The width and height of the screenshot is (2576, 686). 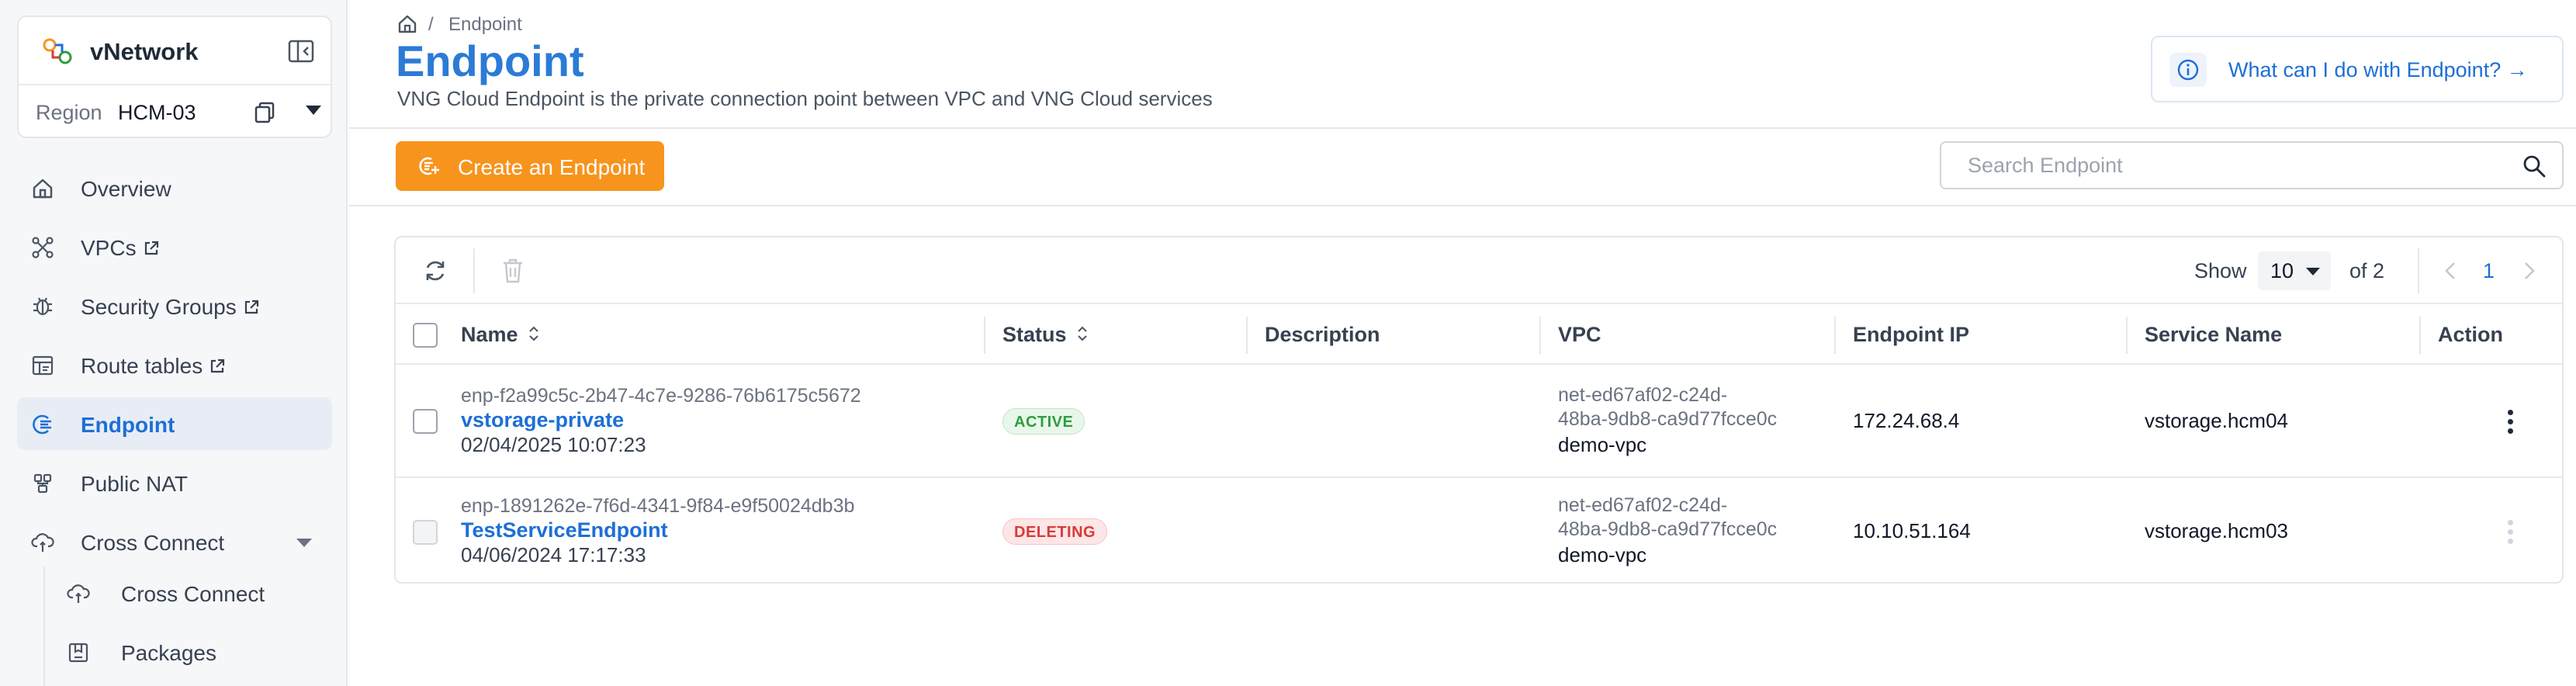 I want to click on nat-icon, so click(x=42, y=483).